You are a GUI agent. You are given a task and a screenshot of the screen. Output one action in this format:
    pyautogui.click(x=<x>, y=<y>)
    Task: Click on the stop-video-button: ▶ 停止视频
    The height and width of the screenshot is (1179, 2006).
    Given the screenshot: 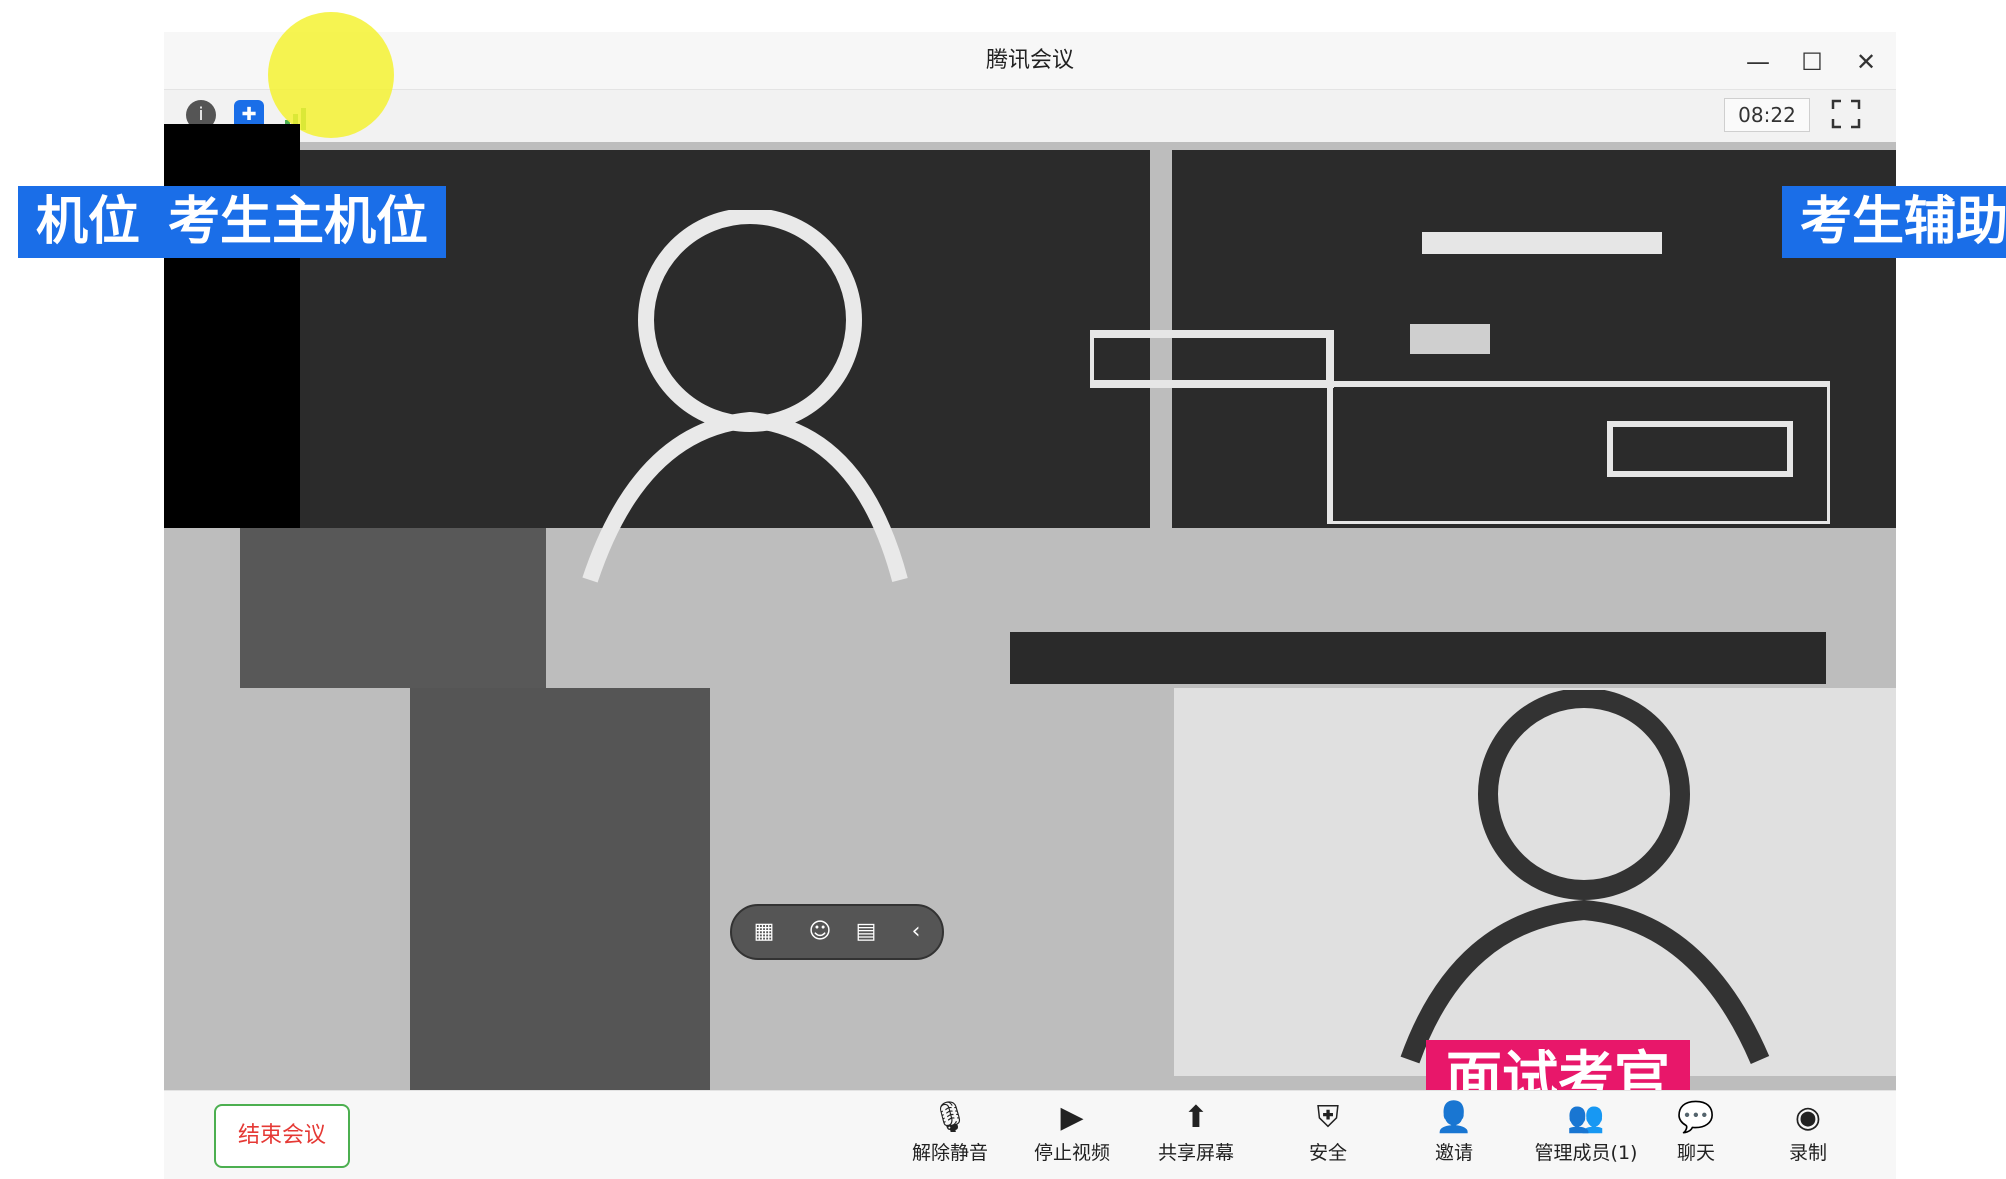 What is the action you would take?
    pyautogui.click(x=1072, y=1136)
    